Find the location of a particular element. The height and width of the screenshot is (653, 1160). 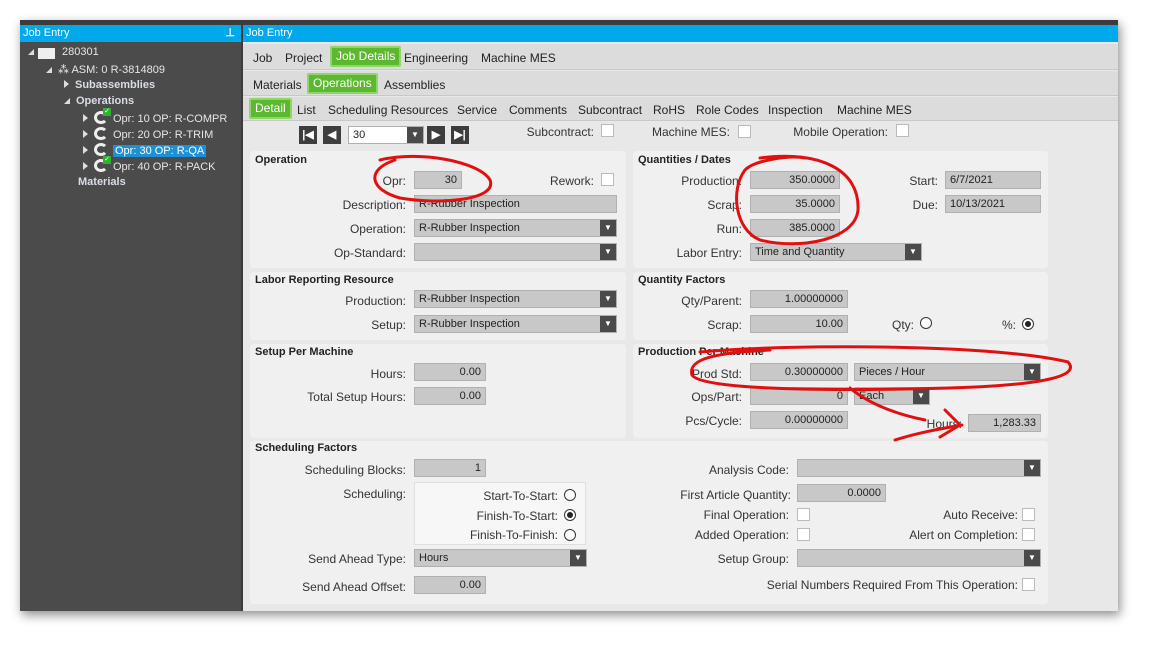

setup-hours-field: 0.00 is located at coordinates (450, 372).